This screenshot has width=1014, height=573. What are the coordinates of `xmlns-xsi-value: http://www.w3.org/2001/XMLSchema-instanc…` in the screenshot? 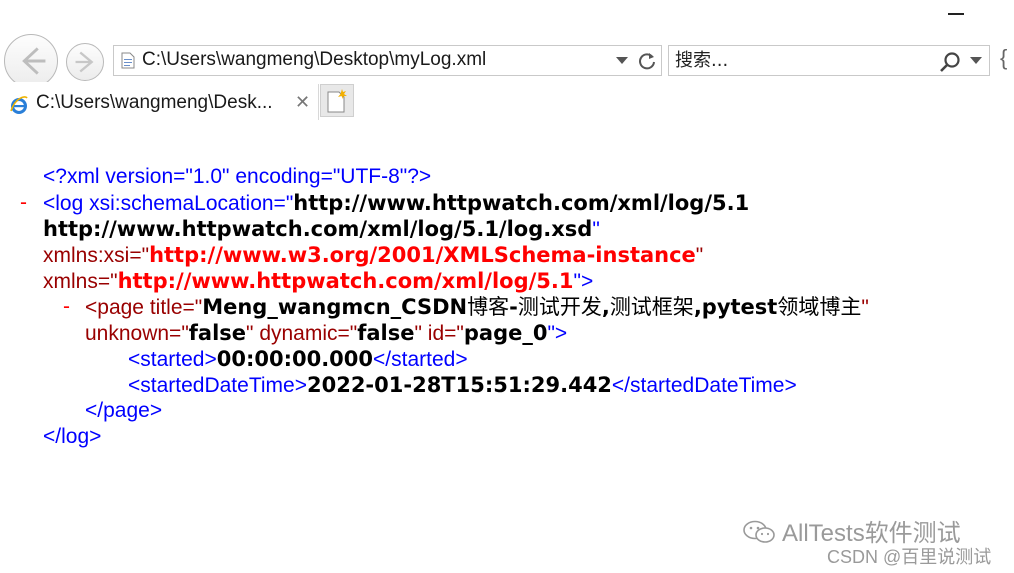 It's located at (422, 255).